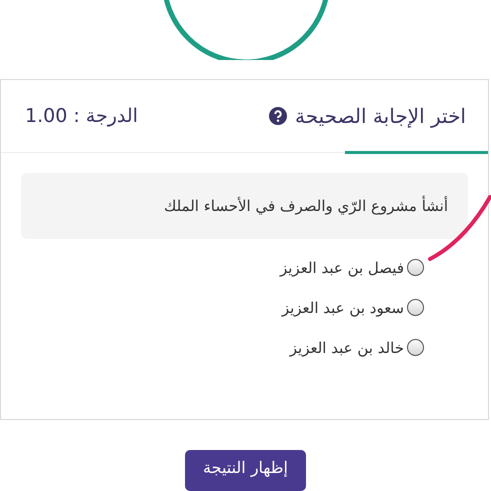 This screenshot has height=491, width=491. What do you see at coordinates (347, 347) in the screenshot?
I see `option-label: خالد بن عبد العزيز` at bounding box center [347, 347].